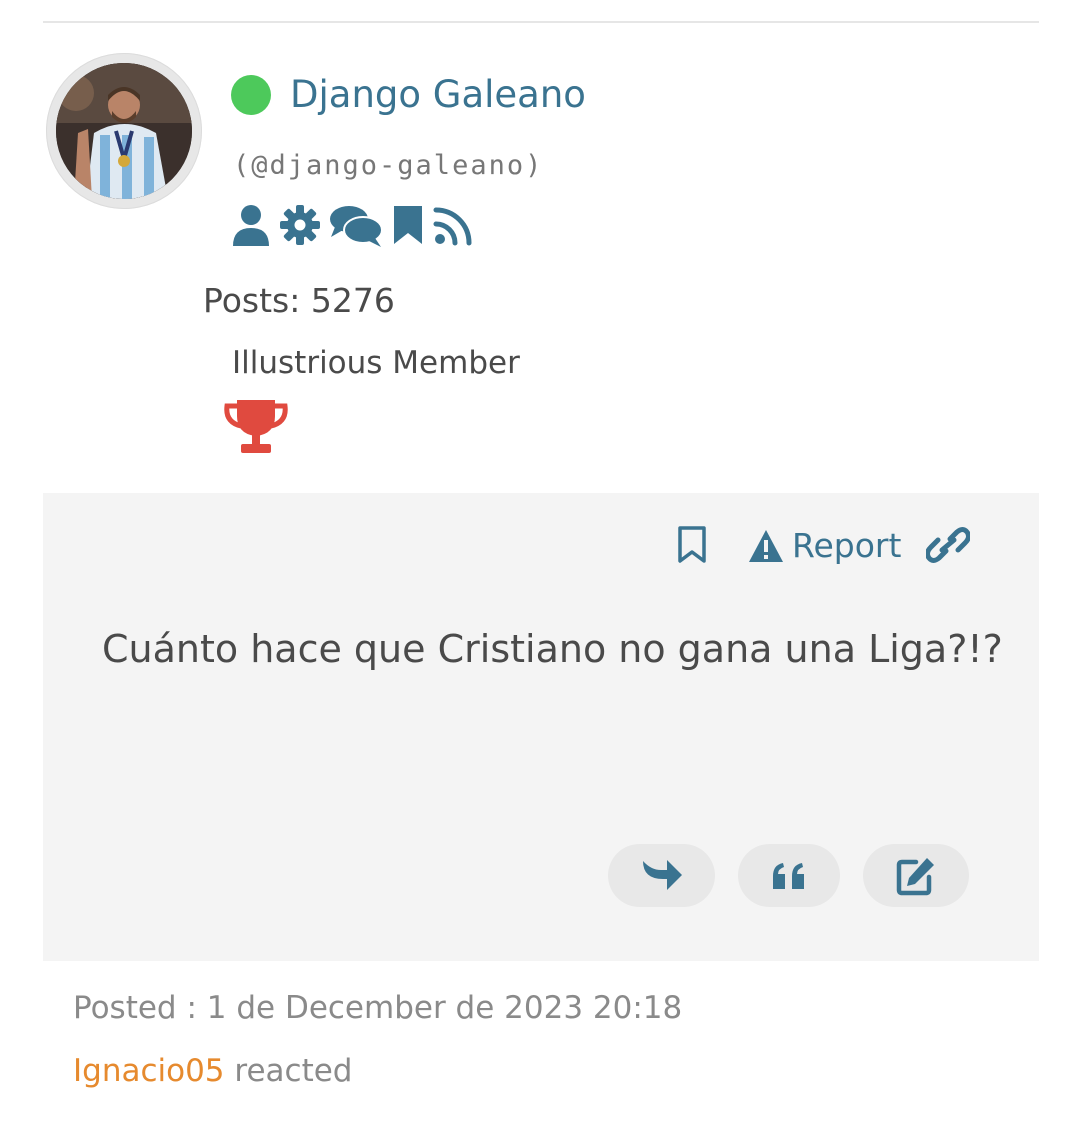  Describe the element at coordinates (299, 300) in the screenshot. I see `post-count: Posts: 5276` at that location.